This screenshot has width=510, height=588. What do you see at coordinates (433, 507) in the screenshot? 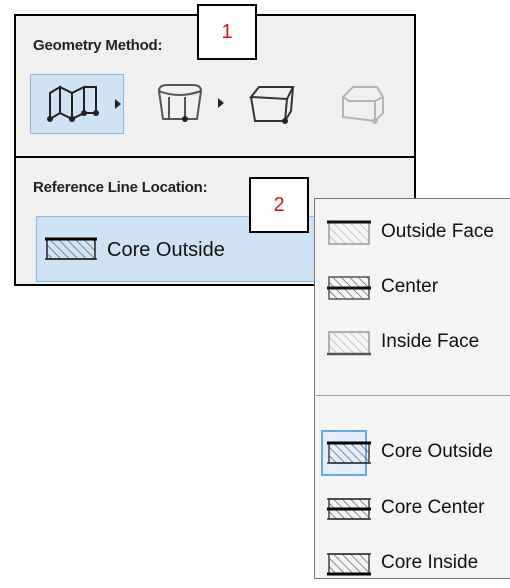
I see `menu-item-label: Core Center` at bounding box center [433, 507].